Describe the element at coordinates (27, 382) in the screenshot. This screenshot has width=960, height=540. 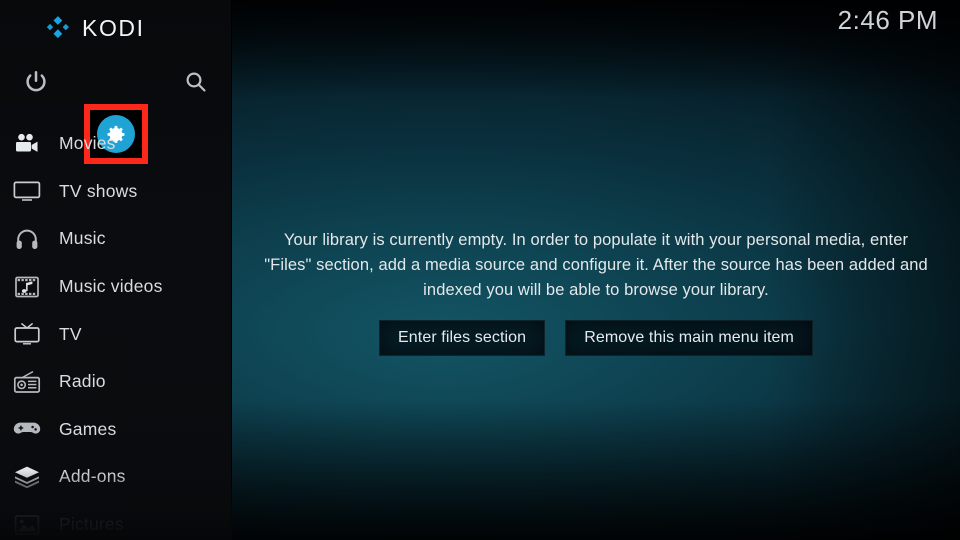
I see `radio-icon` at that location.